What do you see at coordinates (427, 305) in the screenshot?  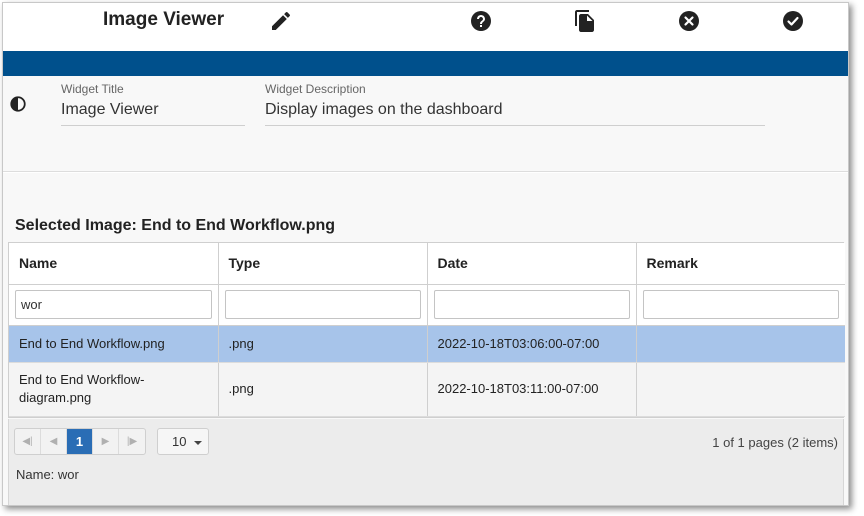 I see `filter-row` at bounding box center [427, 305].